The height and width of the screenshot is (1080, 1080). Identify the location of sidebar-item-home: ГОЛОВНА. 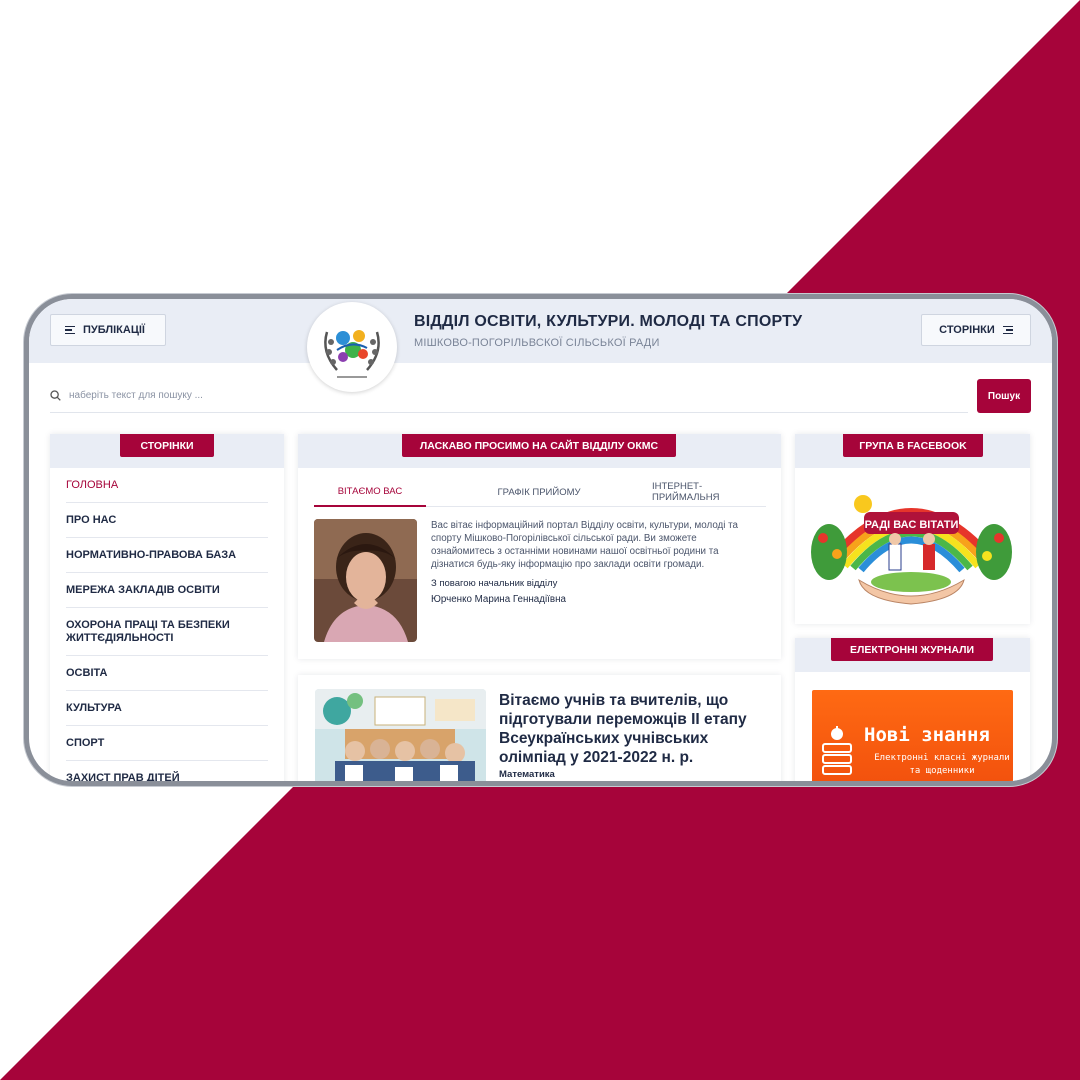
(167, 485).